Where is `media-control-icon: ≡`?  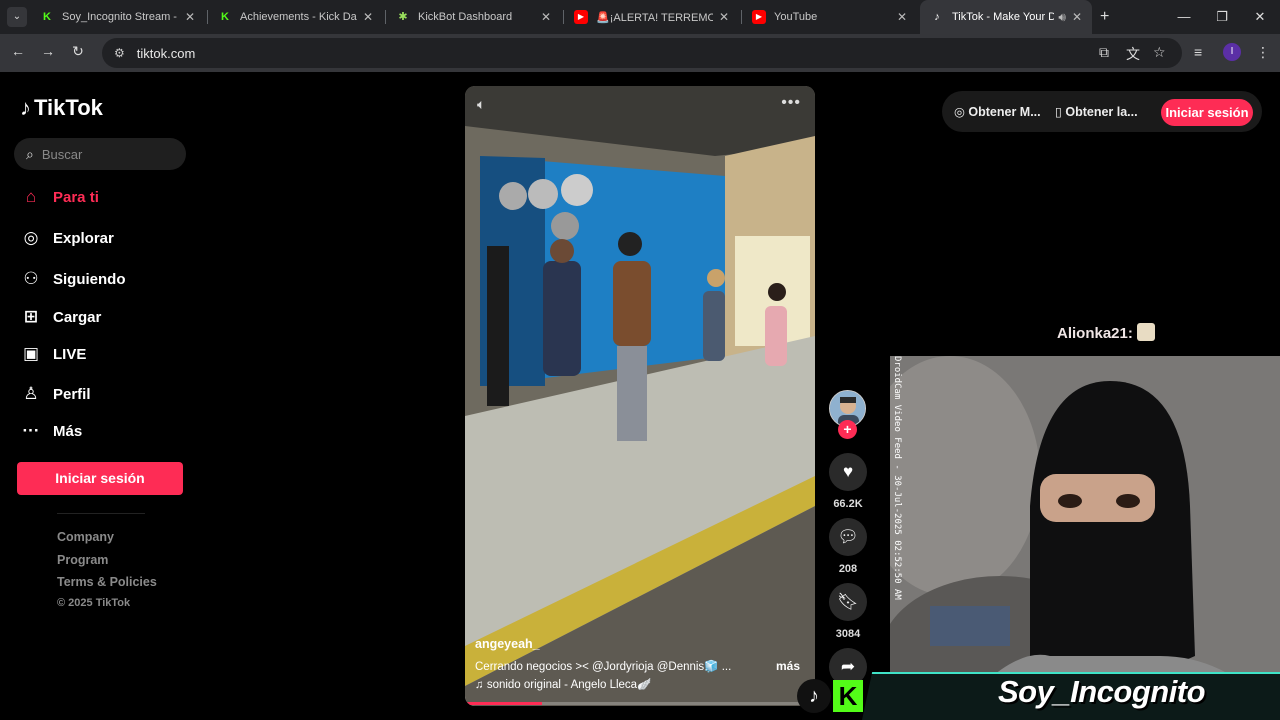
media-control-icon: ≡ is located at coordinates (1198, 52).